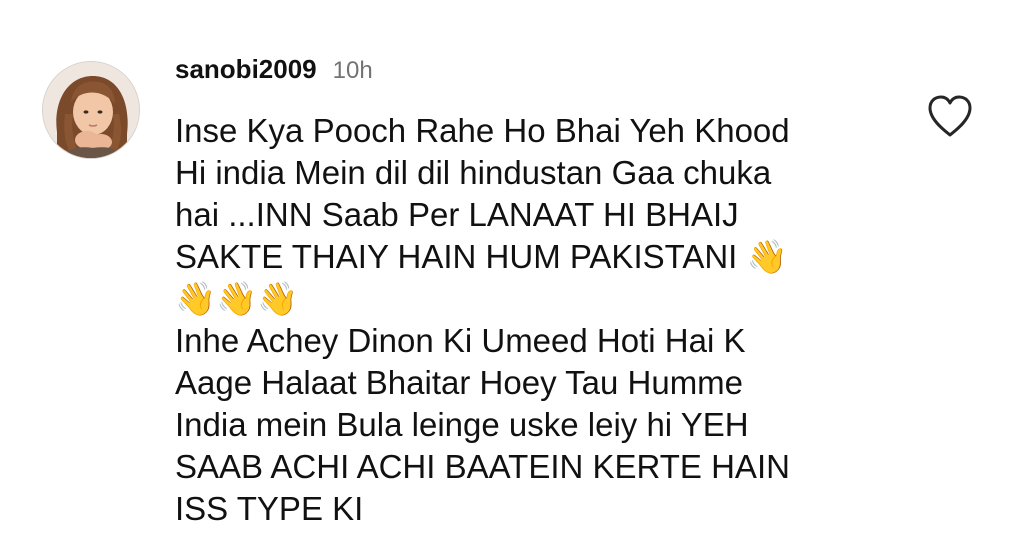 This screenshot has height=539, width=1024. I want to click on heart-outline-icon, so click(950, 116).